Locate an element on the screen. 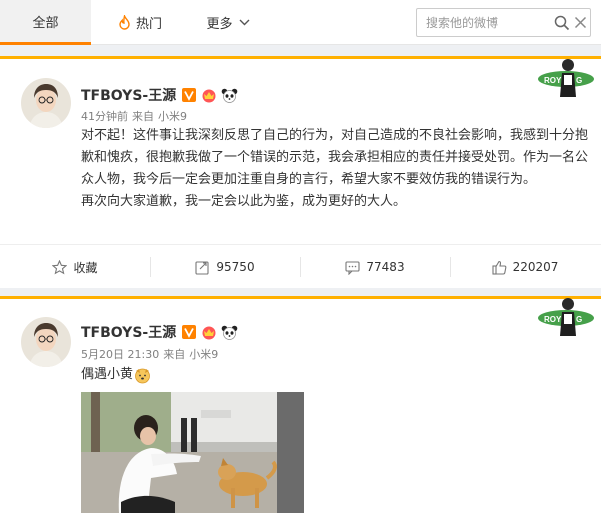  post-meta: 41分钟前 来自 小米9 is located at coordinates (136, 116).